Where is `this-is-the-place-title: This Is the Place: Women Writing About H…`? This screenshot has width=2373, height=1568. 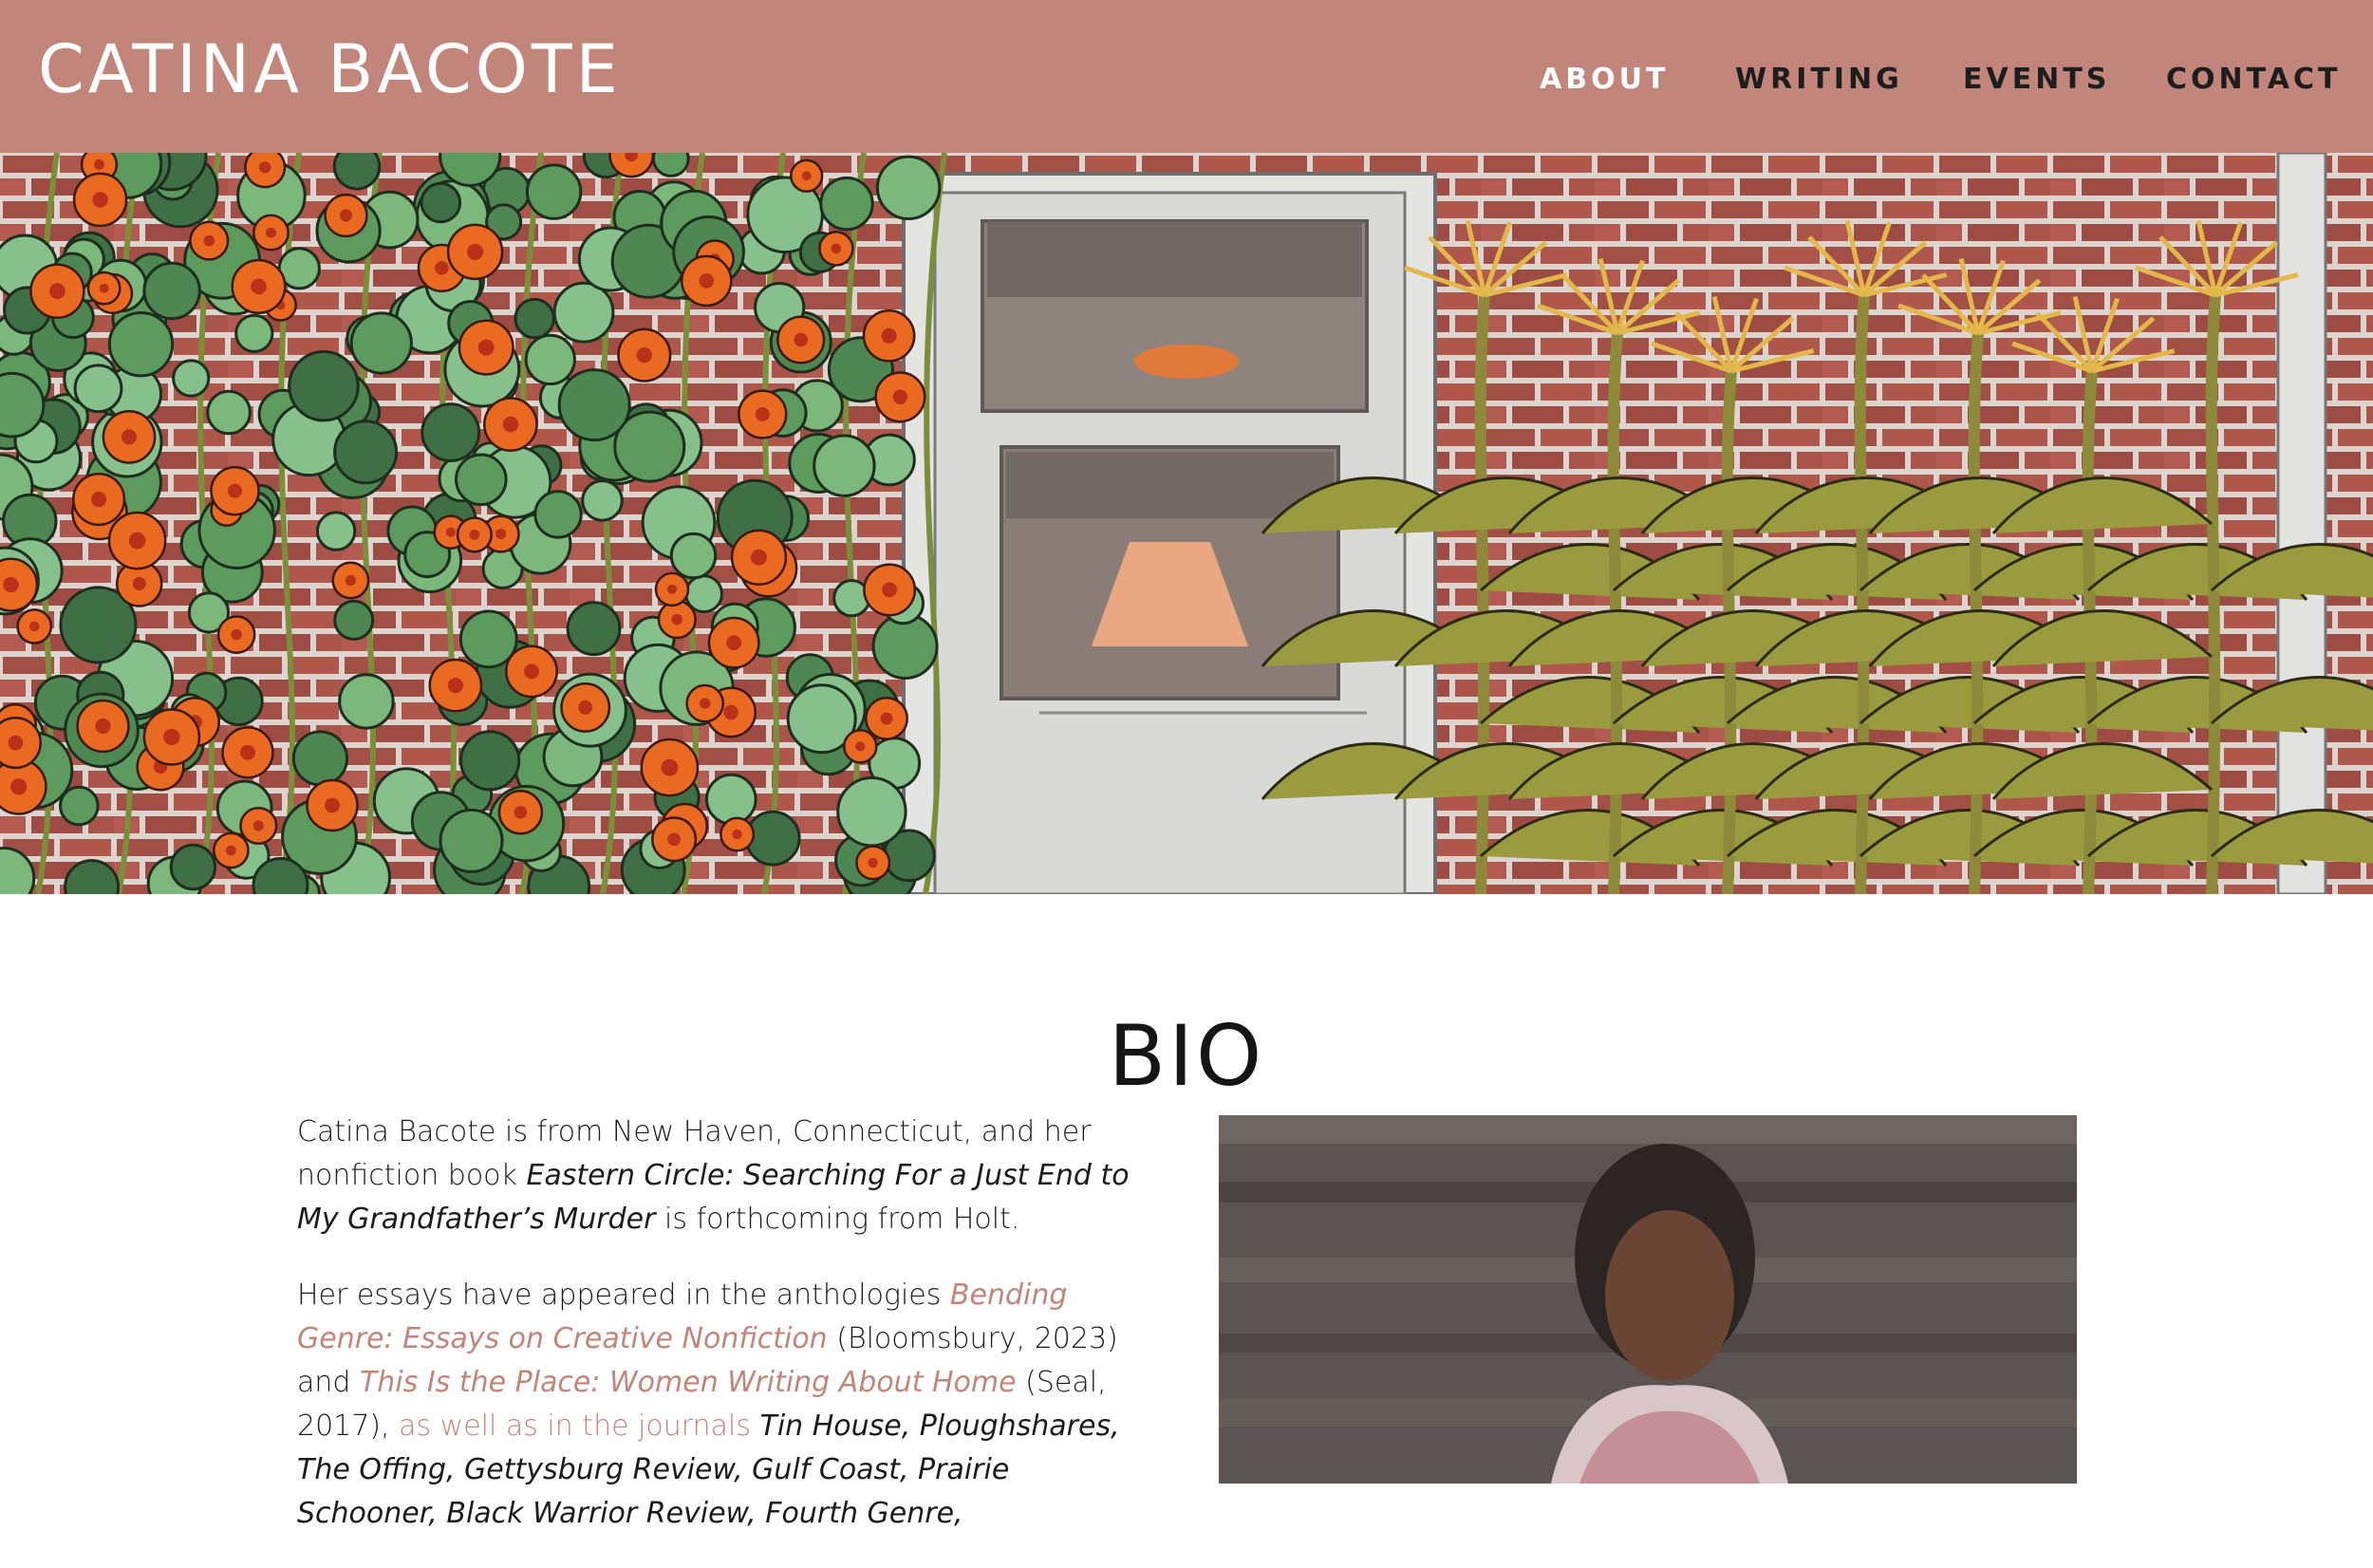
this-is-the-place-title: This Is the Place: Women Writing About H… is located at coordinates (688, 1382).